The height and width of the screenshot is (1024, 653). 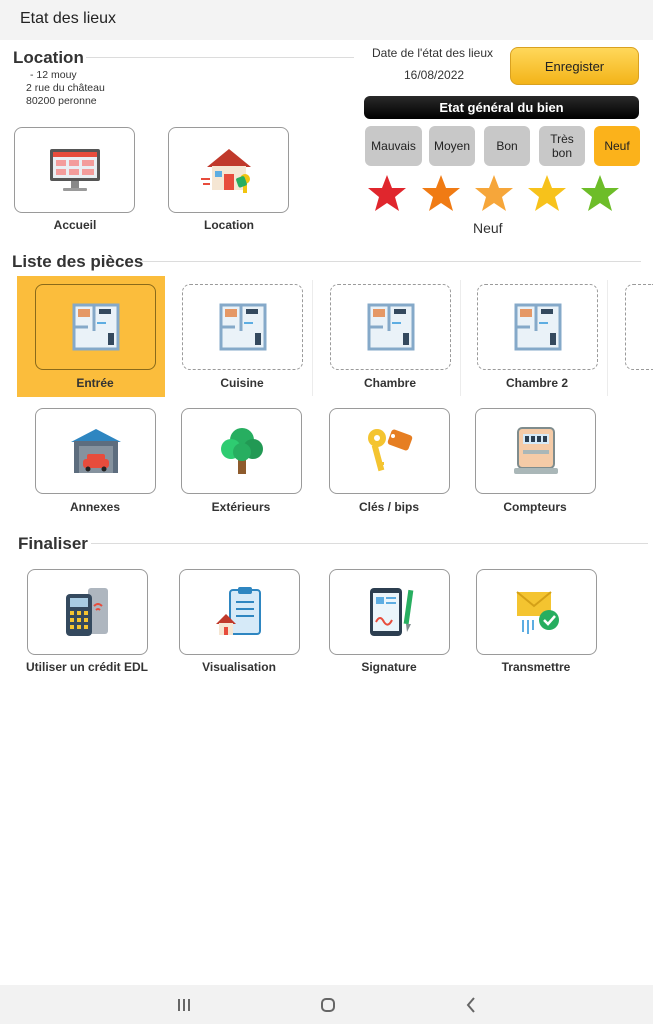 I want to click on address-line-1: - 12 mouy, so click(x=53, y=75).